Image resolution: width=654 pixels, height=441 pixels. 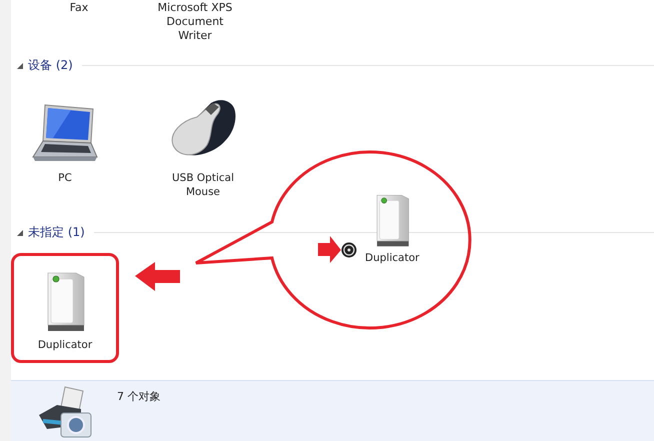 I want to click on group-header: 设备 (2), so click(x=50, y=65).